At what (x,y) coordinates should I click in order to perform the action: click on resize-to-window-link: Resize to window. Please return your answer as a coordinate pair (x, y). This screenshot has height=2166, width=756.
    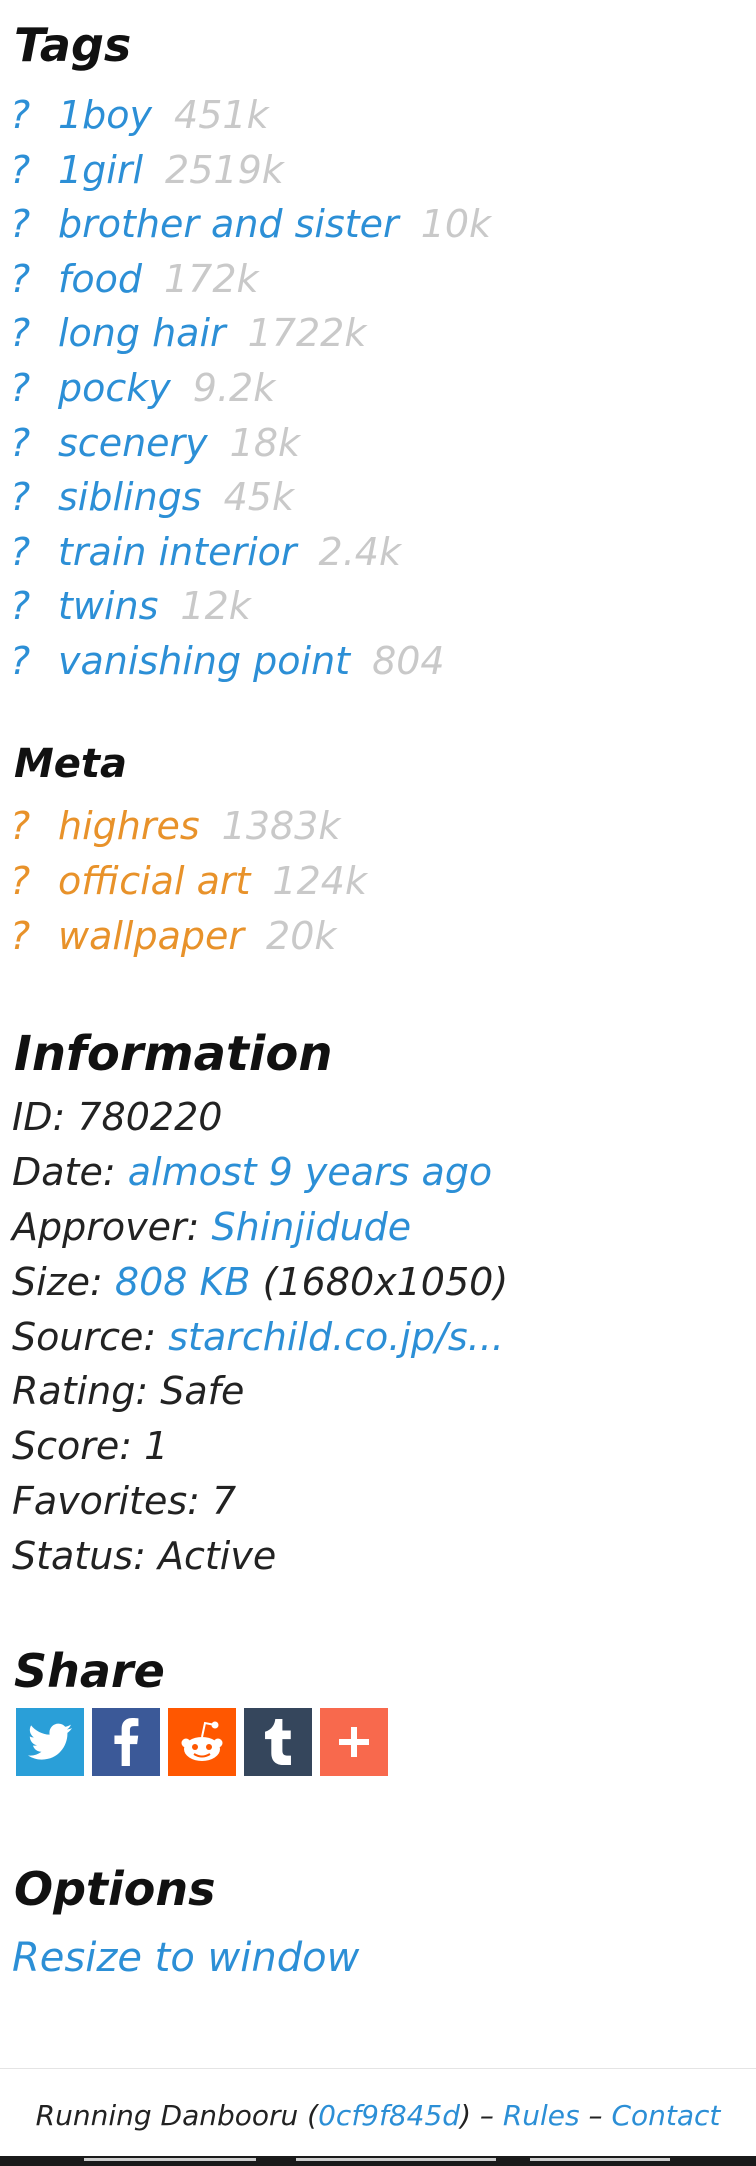
    Looking at the image, I should click on (185, 1958).